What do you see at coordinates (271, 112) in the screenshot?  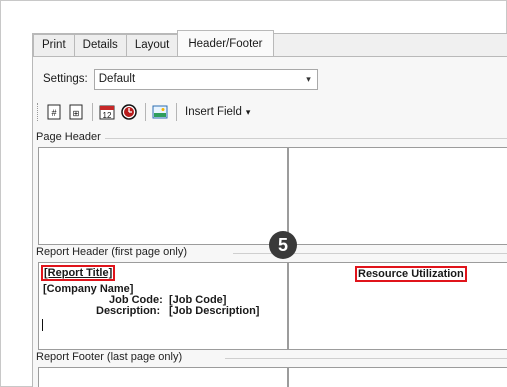 I see `header-footer-toolbar: # ⊞ 12 Insert Field ▾` at bounding box center [271, 112].